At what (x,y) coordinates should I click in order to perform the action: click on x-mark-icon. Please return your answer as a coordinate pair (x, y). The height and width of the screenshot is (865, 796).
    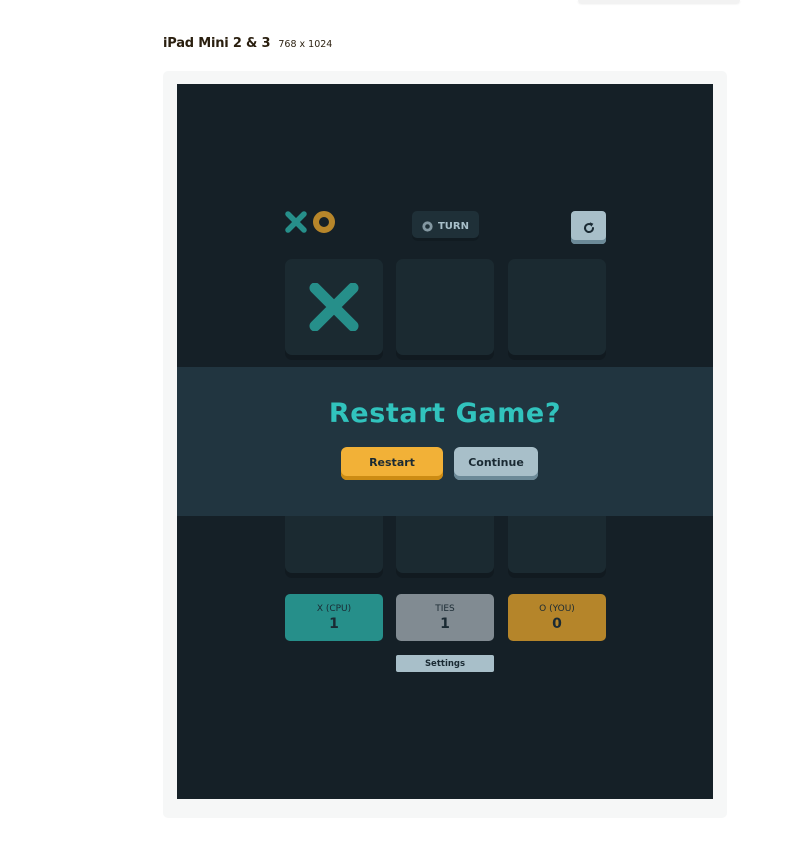
    Looking at the image, I should click on (334, 307).